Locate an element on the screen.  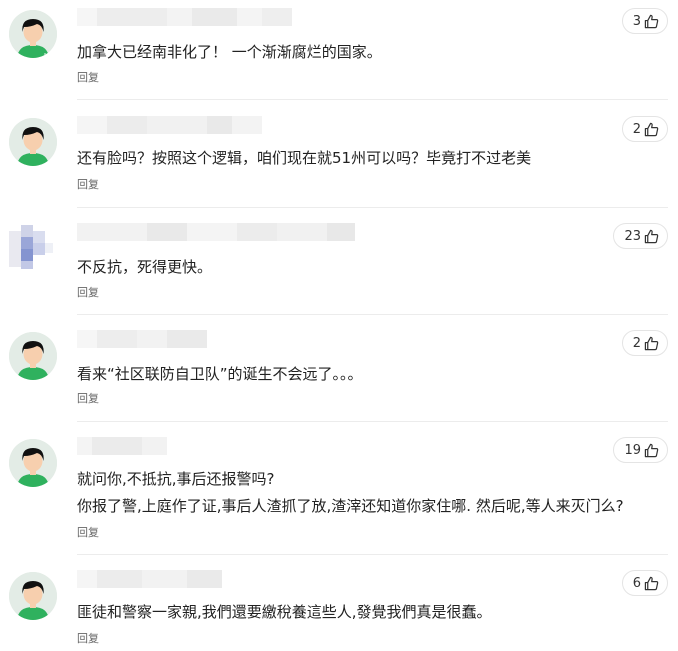
like-button: 23 is located at coordinates (640, 236).